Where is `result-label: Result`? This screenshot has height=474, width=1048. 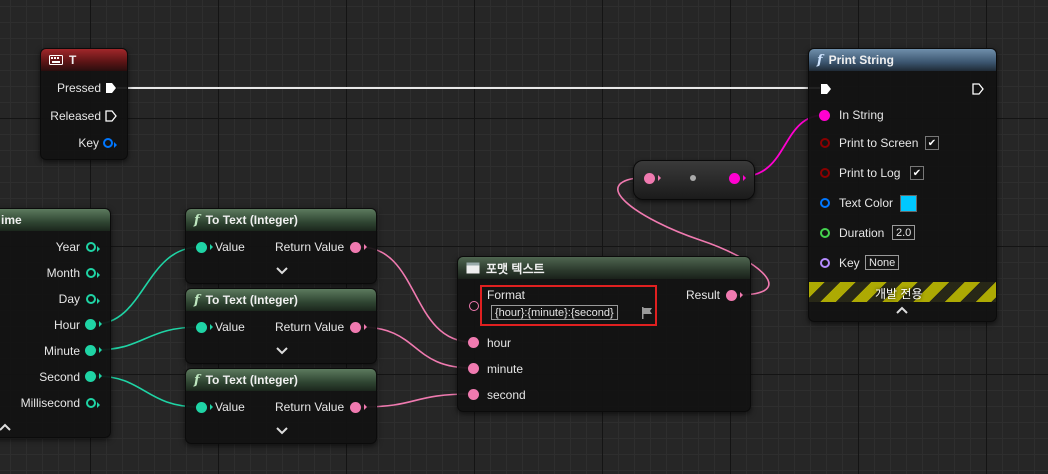
result-label: Result is located at coordinates (703, 295).